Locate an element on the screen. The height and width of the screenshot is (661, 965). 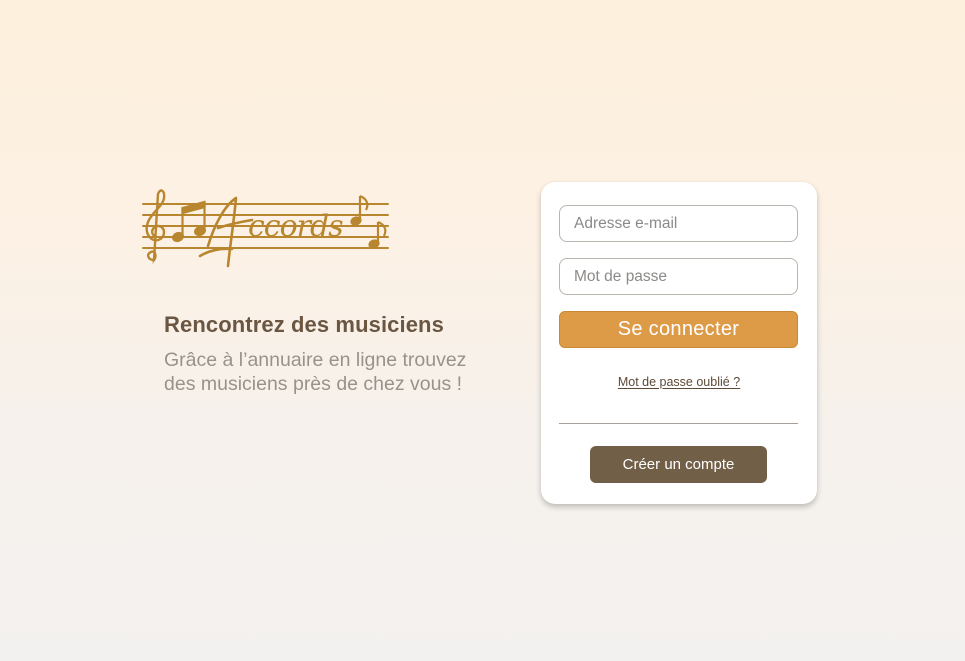
create-account-button: Créer un compte is located at coordinates (678, 464).